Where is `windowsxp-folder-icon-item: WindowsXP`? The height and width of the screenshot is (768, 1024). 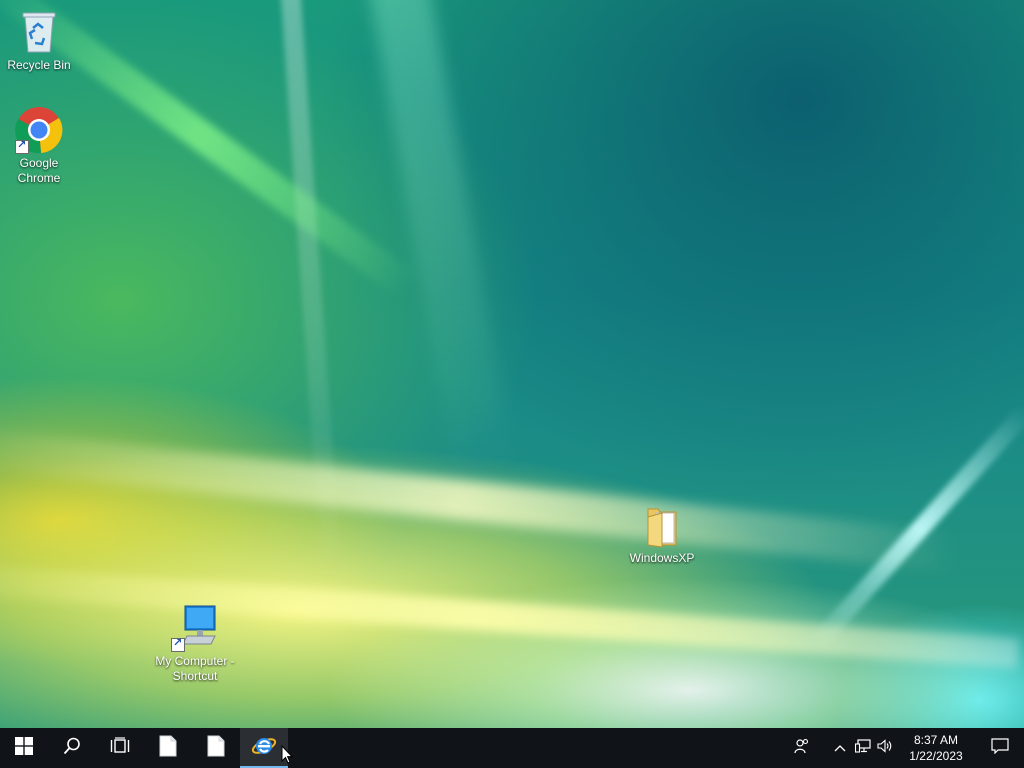
windowsxp-folder-icon-item: WindowsXP is located at coordinates (662, 535).